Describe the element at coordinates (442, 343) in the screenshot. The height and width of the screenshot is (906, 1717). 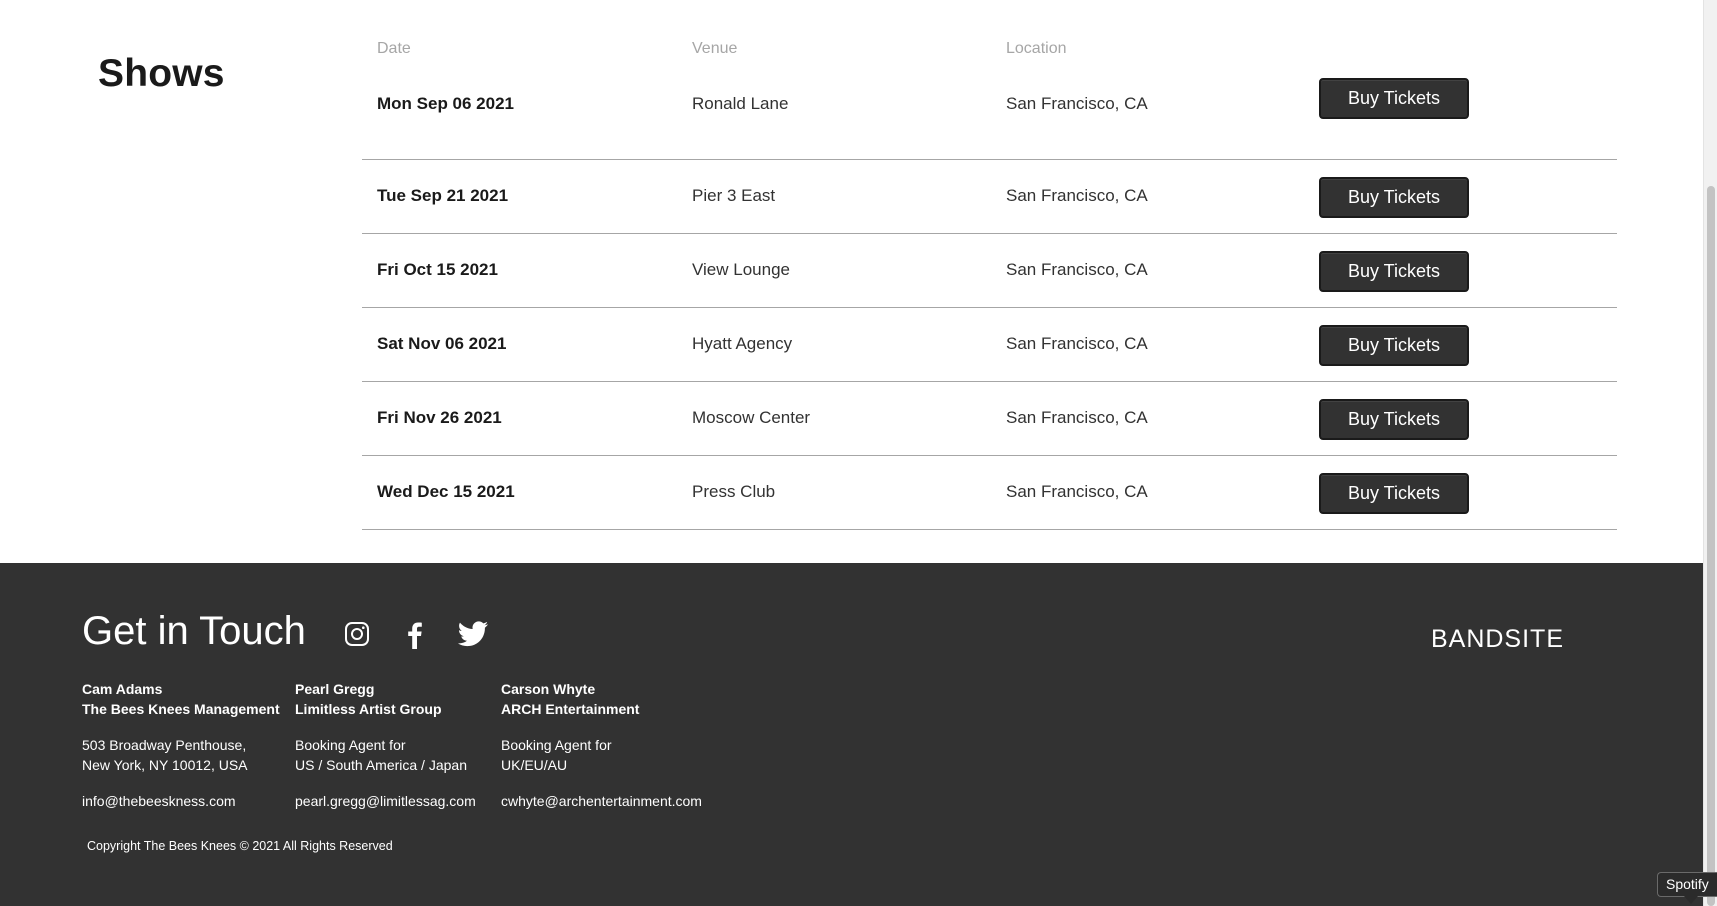
I see `show-date: Sat Nov 06 2021` at that location.